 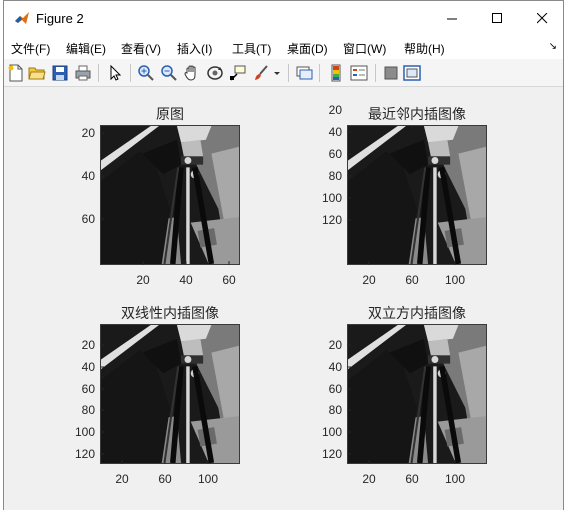 I want to click on figure-toolbar, so click(x=283, y=73).